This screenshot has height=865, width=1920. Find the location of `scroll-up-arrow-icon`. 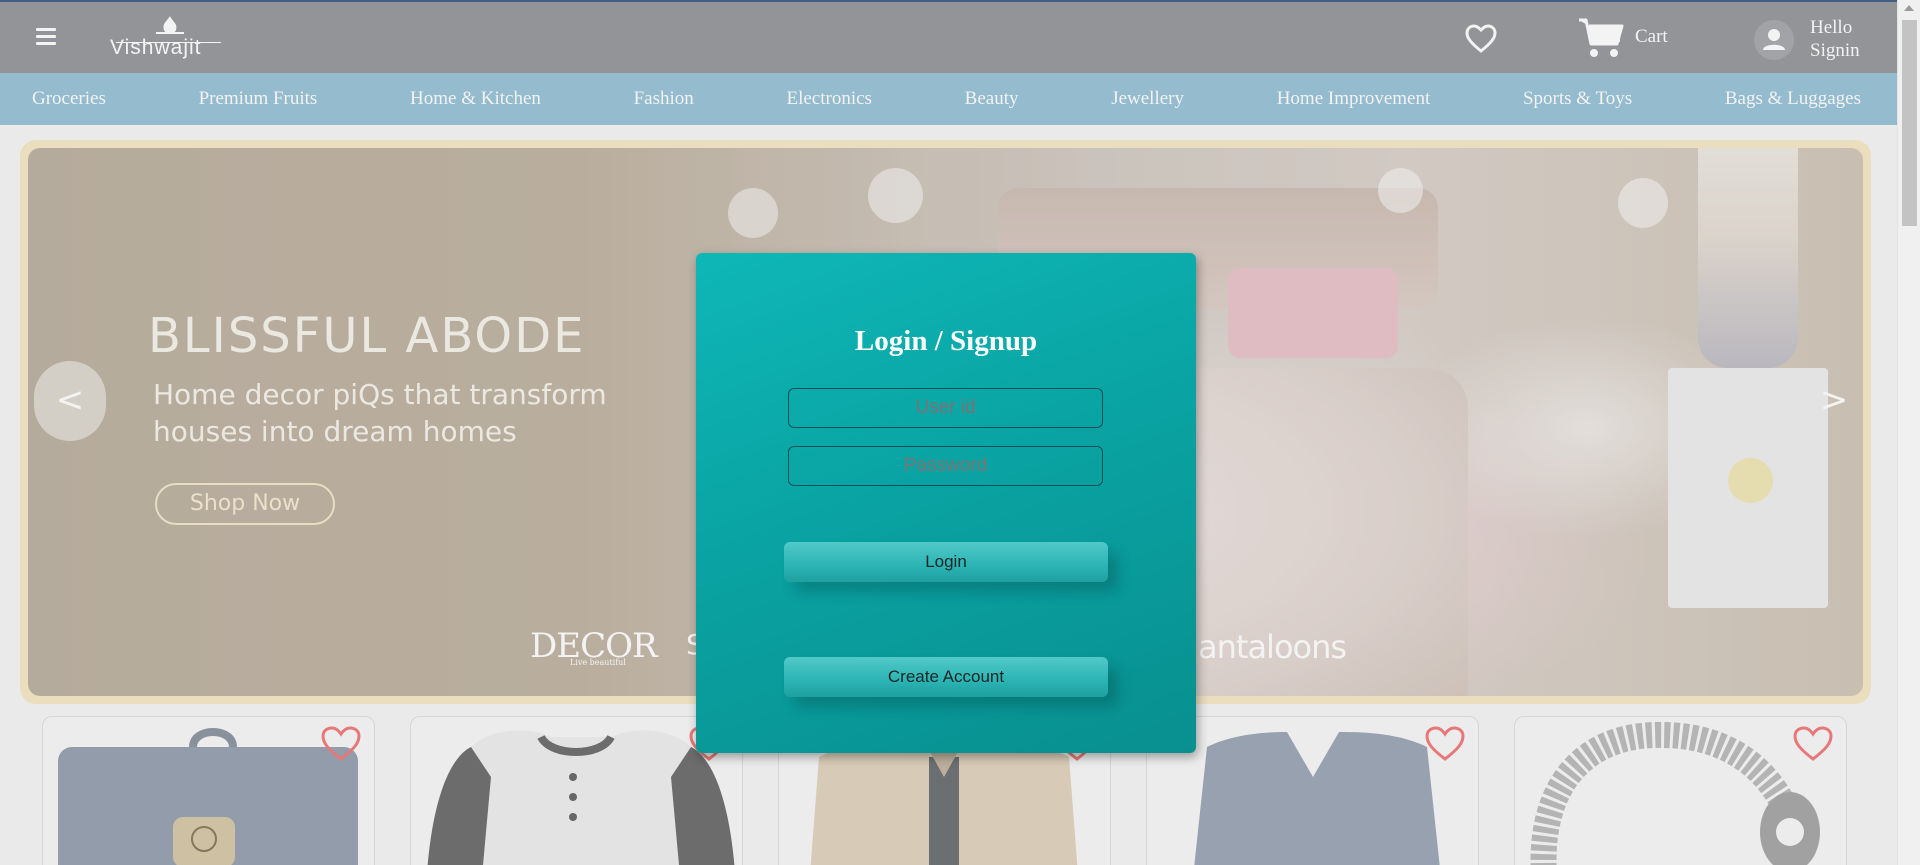

scroll-up-arrow-icon is located at coordinates (1909, 8).